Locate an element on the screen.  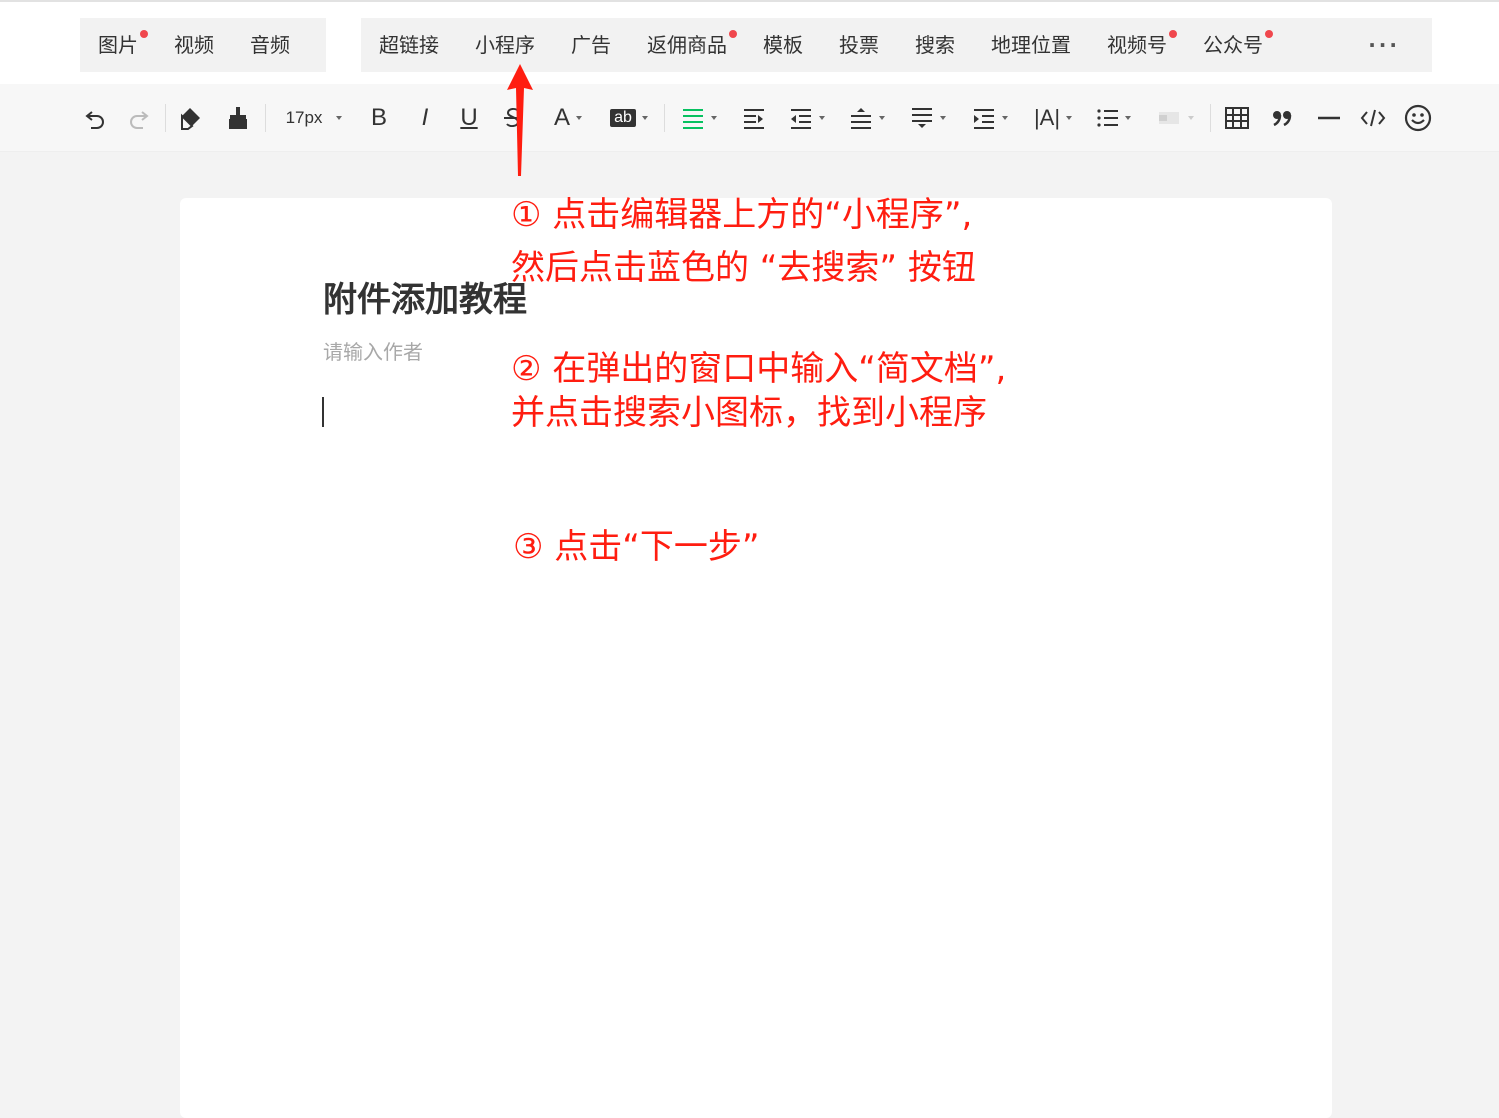
insert-item-1: 视频 is located at coordinates (194, 45).